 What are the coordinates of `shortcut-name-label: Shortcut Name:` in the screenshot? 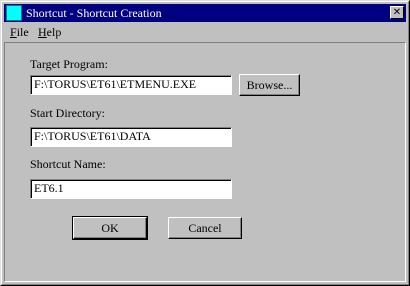 It's located at (68, 164).